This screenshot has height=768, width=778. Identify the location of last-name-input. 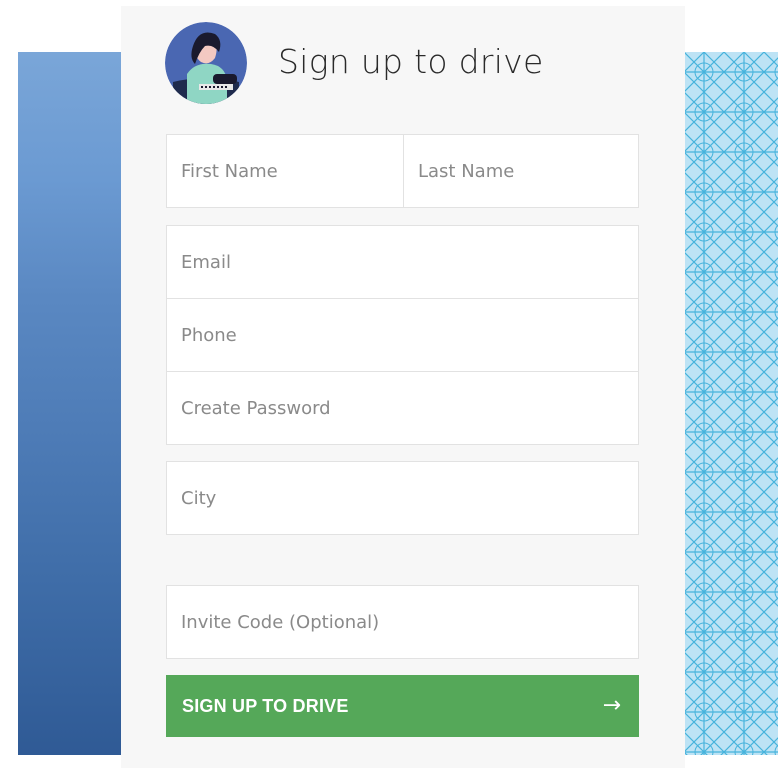
(521, 171).